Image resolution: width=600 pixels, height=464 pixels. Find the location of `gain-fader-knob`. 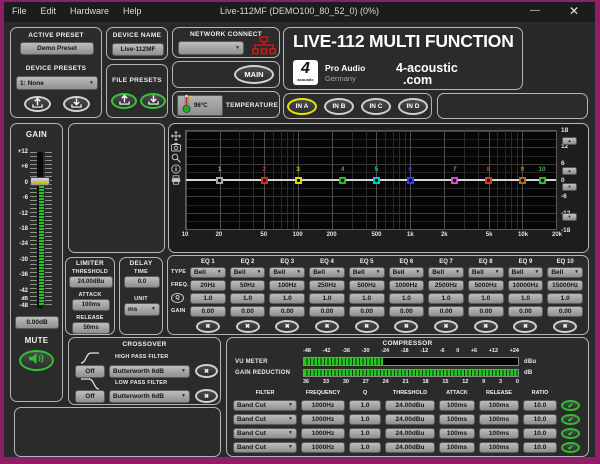

gain-fader-knob is located at coordinates (40, 181).